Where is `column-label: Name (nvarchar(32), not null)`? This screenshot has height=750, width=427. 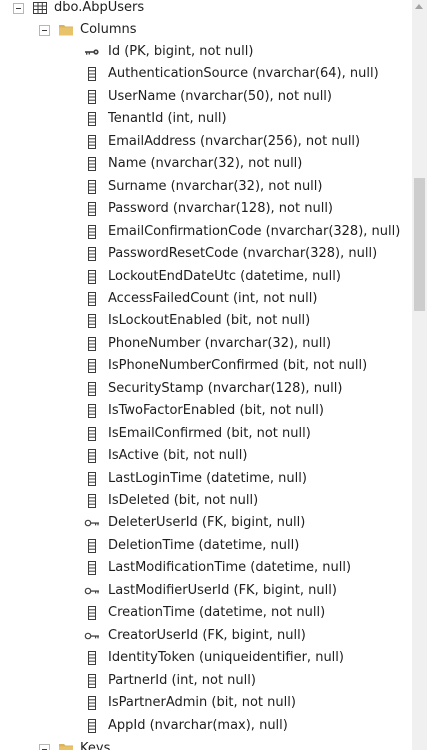
column-label: Name (nvarchar(32), not null) is located at coordinates (205, 163).